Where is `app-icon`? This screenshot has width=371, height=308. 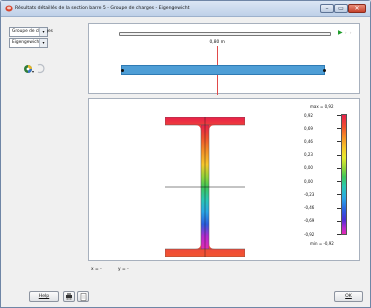
app-icon is located at coordinates (9, 8).